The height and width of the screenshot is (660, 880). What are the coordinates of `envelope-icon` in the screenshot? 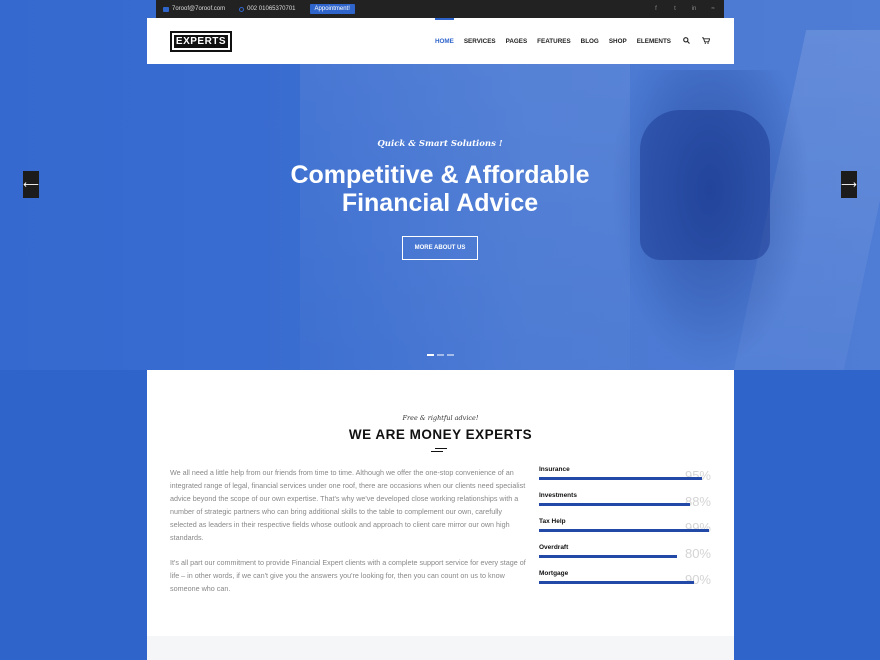 It's located at (166, 9).